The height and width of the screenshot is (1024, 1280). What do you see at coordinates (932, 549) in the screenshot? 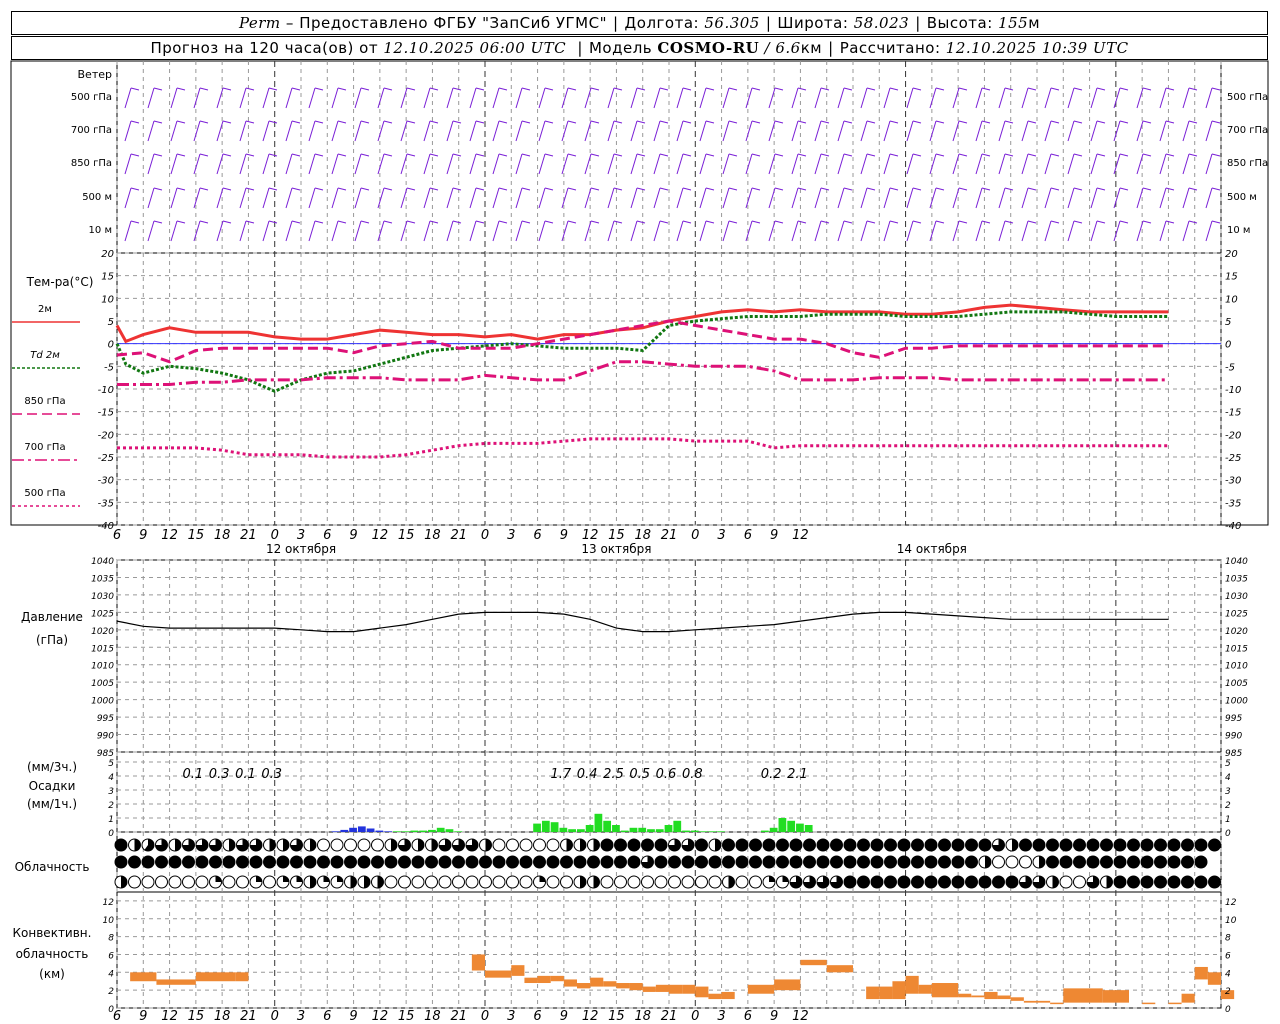
I see `day-label: 14 октября` at bounding box center [932, 549].